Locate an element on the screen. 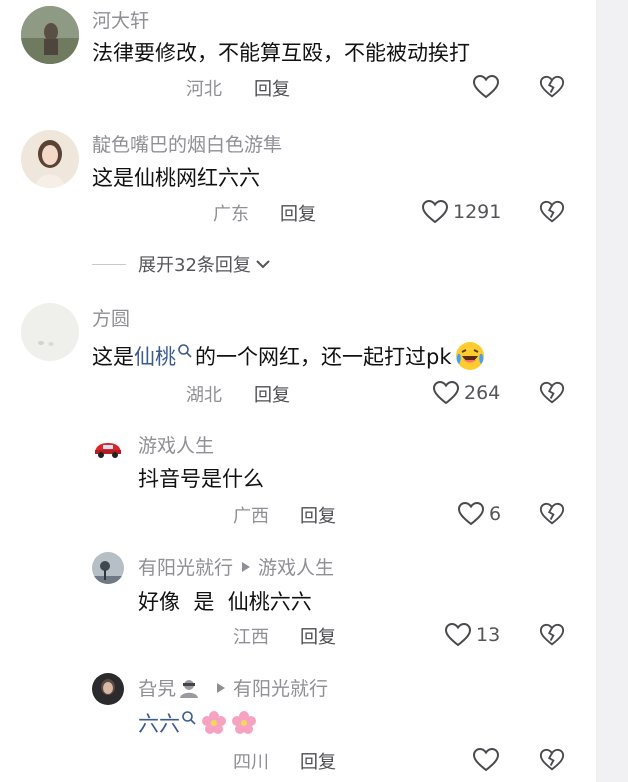  reply-text: 六六 is located at coordinates (197, 723).